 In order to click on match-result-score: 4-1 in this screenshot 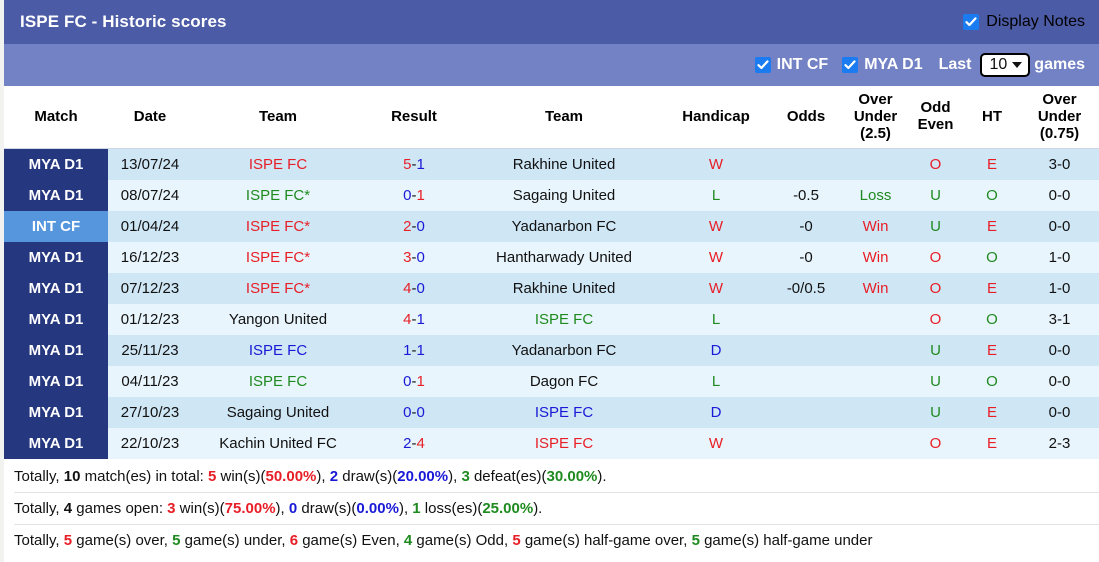, I will do `click(414, 320)`.